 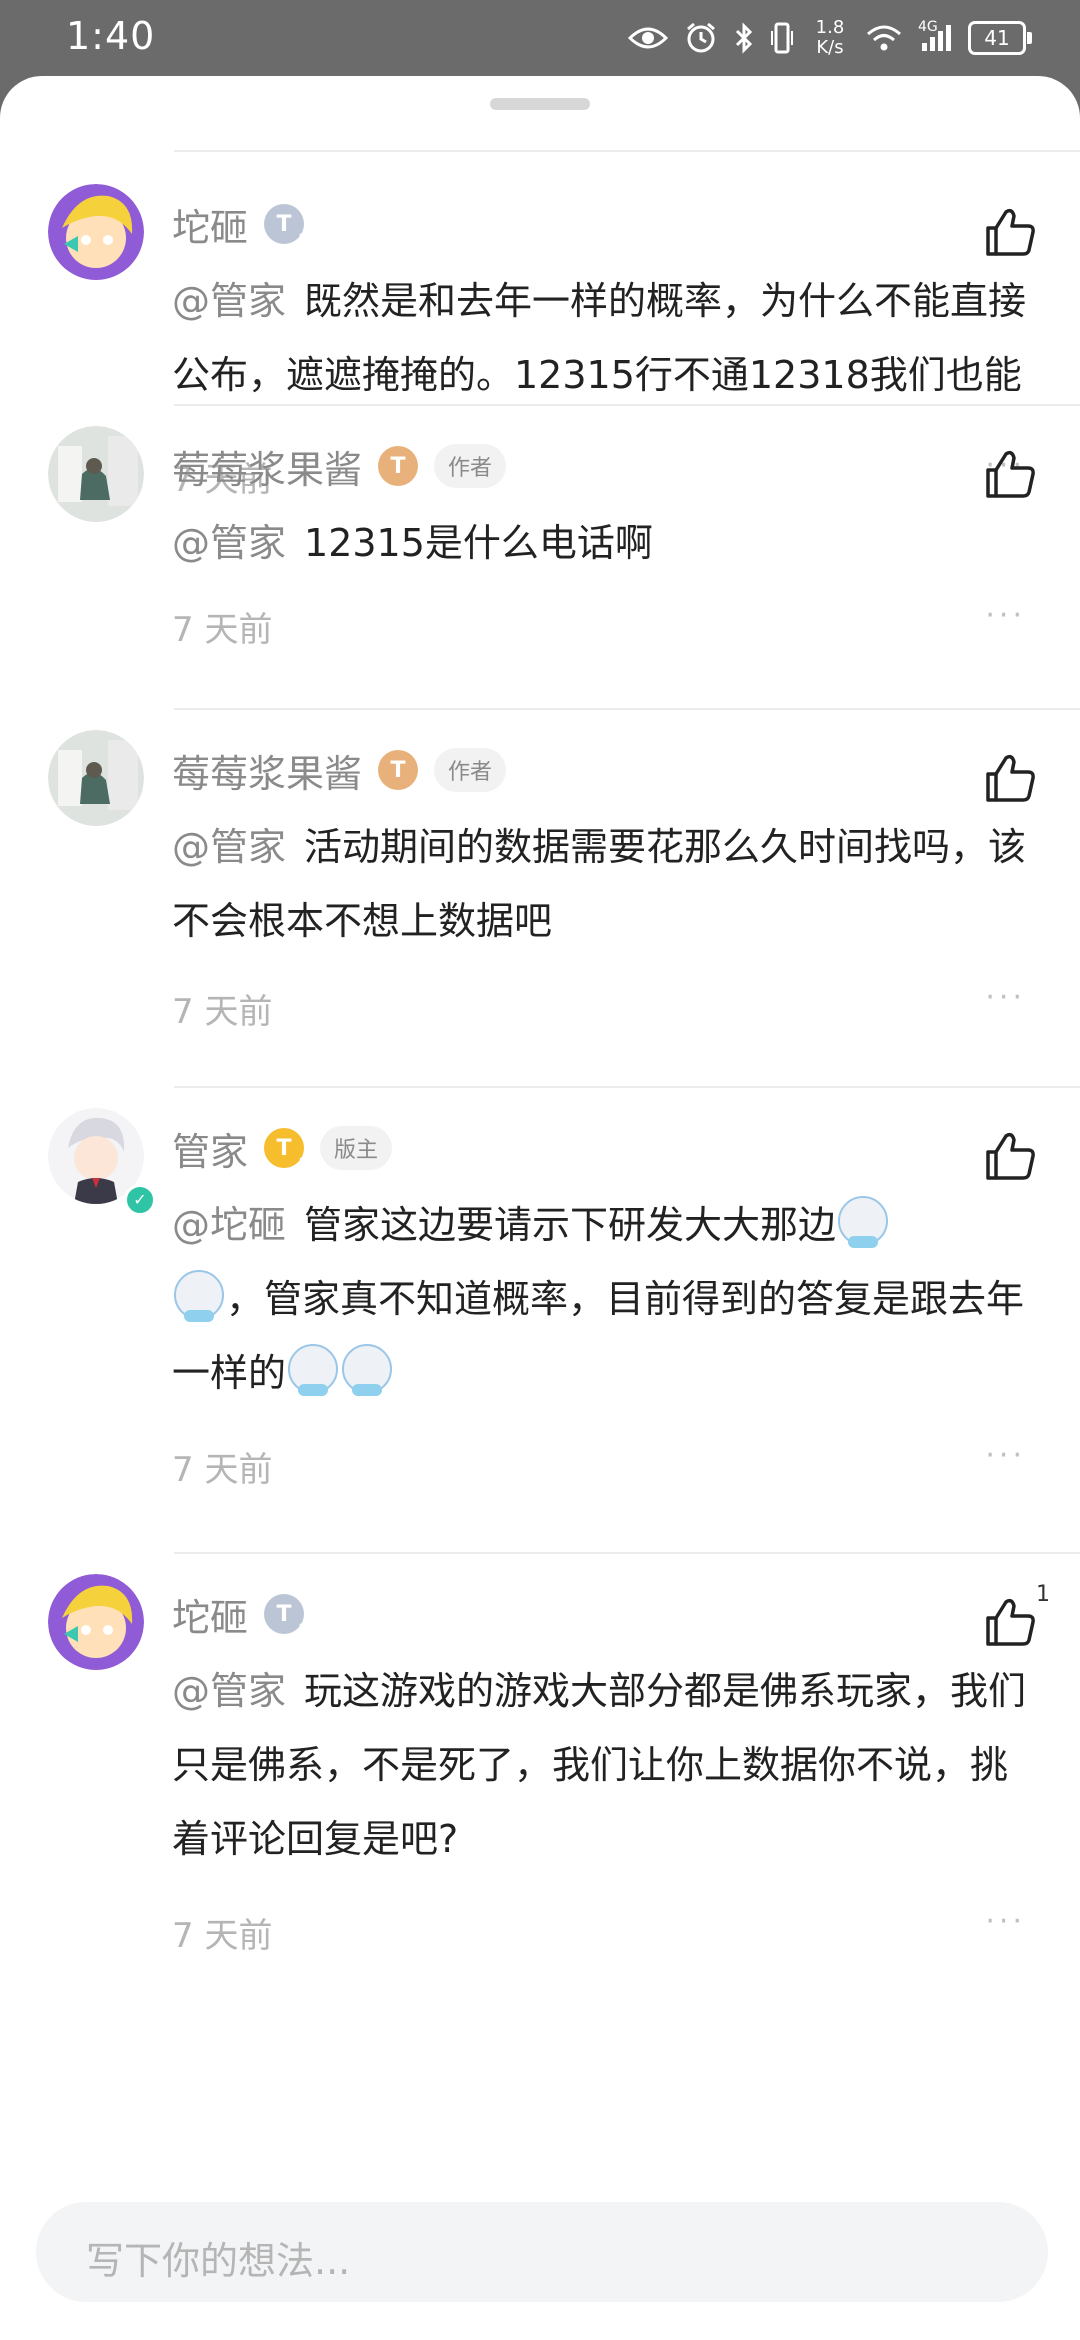 What do you see at coordinates (701, 38) in the screenshot?
I see `alarm-icon` at bounding box center [701, 38].